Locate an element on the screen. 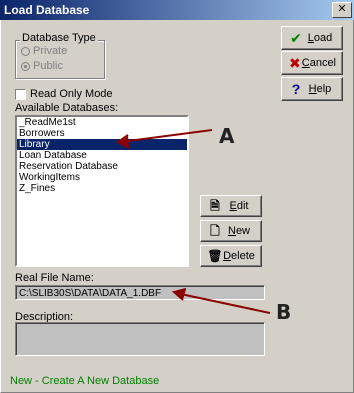 The height and width of the screenshot is (393, 354). annotation-b: B is located at coordinates (284, 312).